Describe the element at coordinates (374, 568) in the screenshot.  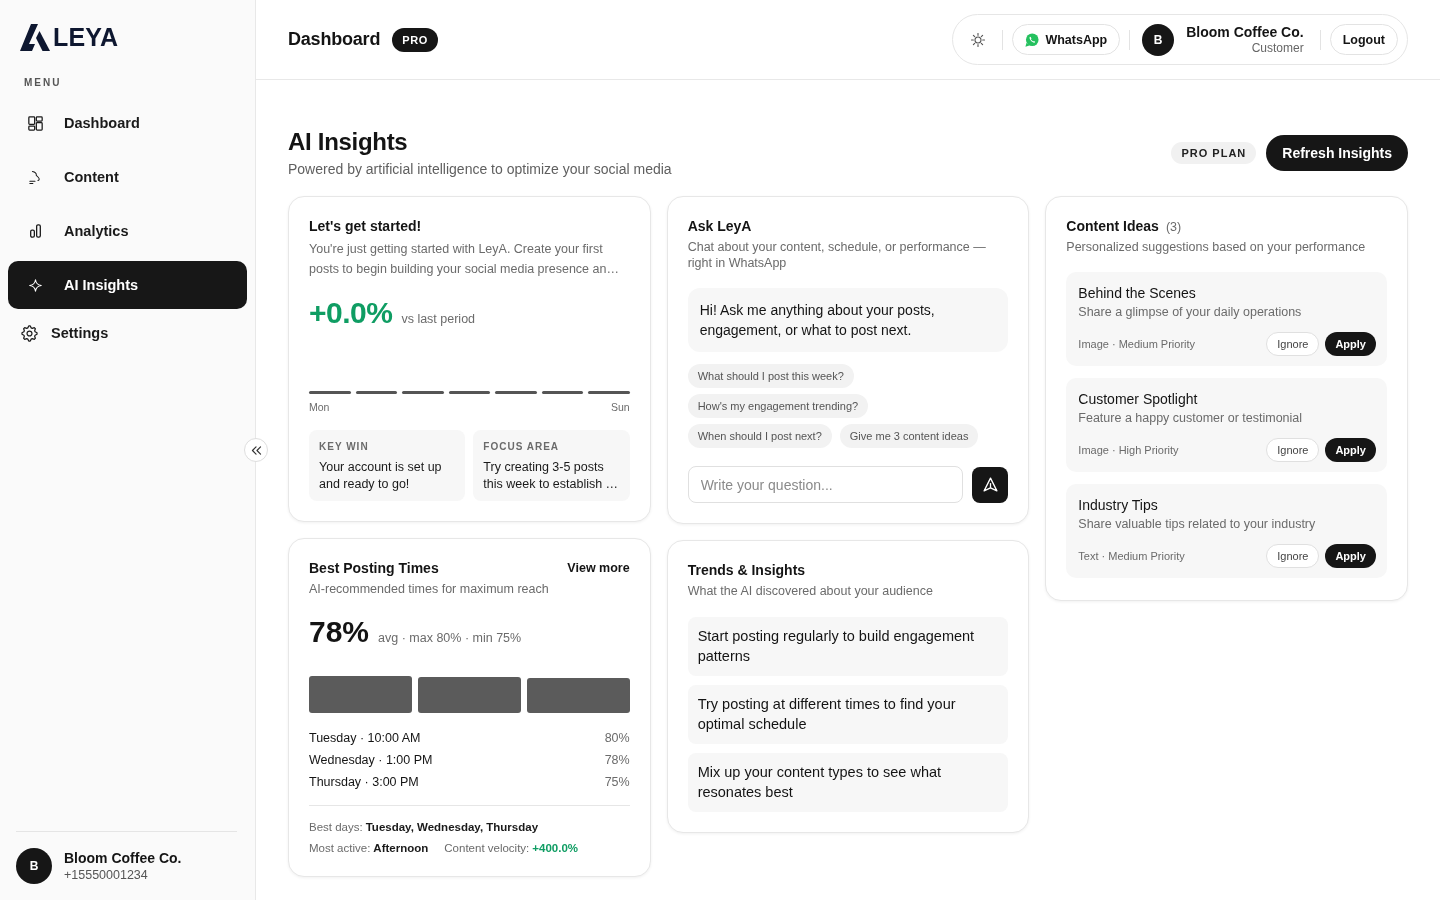
I see `card-title: Best Posting Times` at that location.